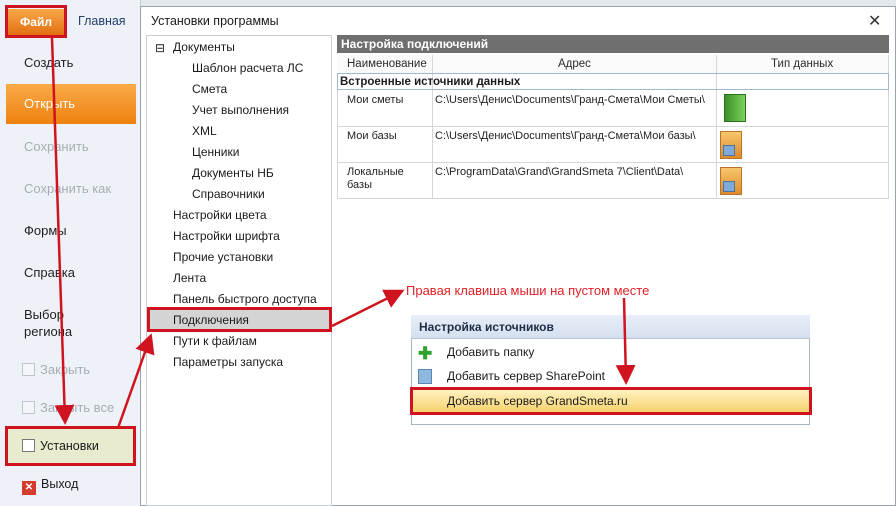 Image resolution: width=896 pixels, height=506 pixels. Describe the element at coordinates (368, 308) in the screenshot. I see `arrow-connections-to-note` at that location.